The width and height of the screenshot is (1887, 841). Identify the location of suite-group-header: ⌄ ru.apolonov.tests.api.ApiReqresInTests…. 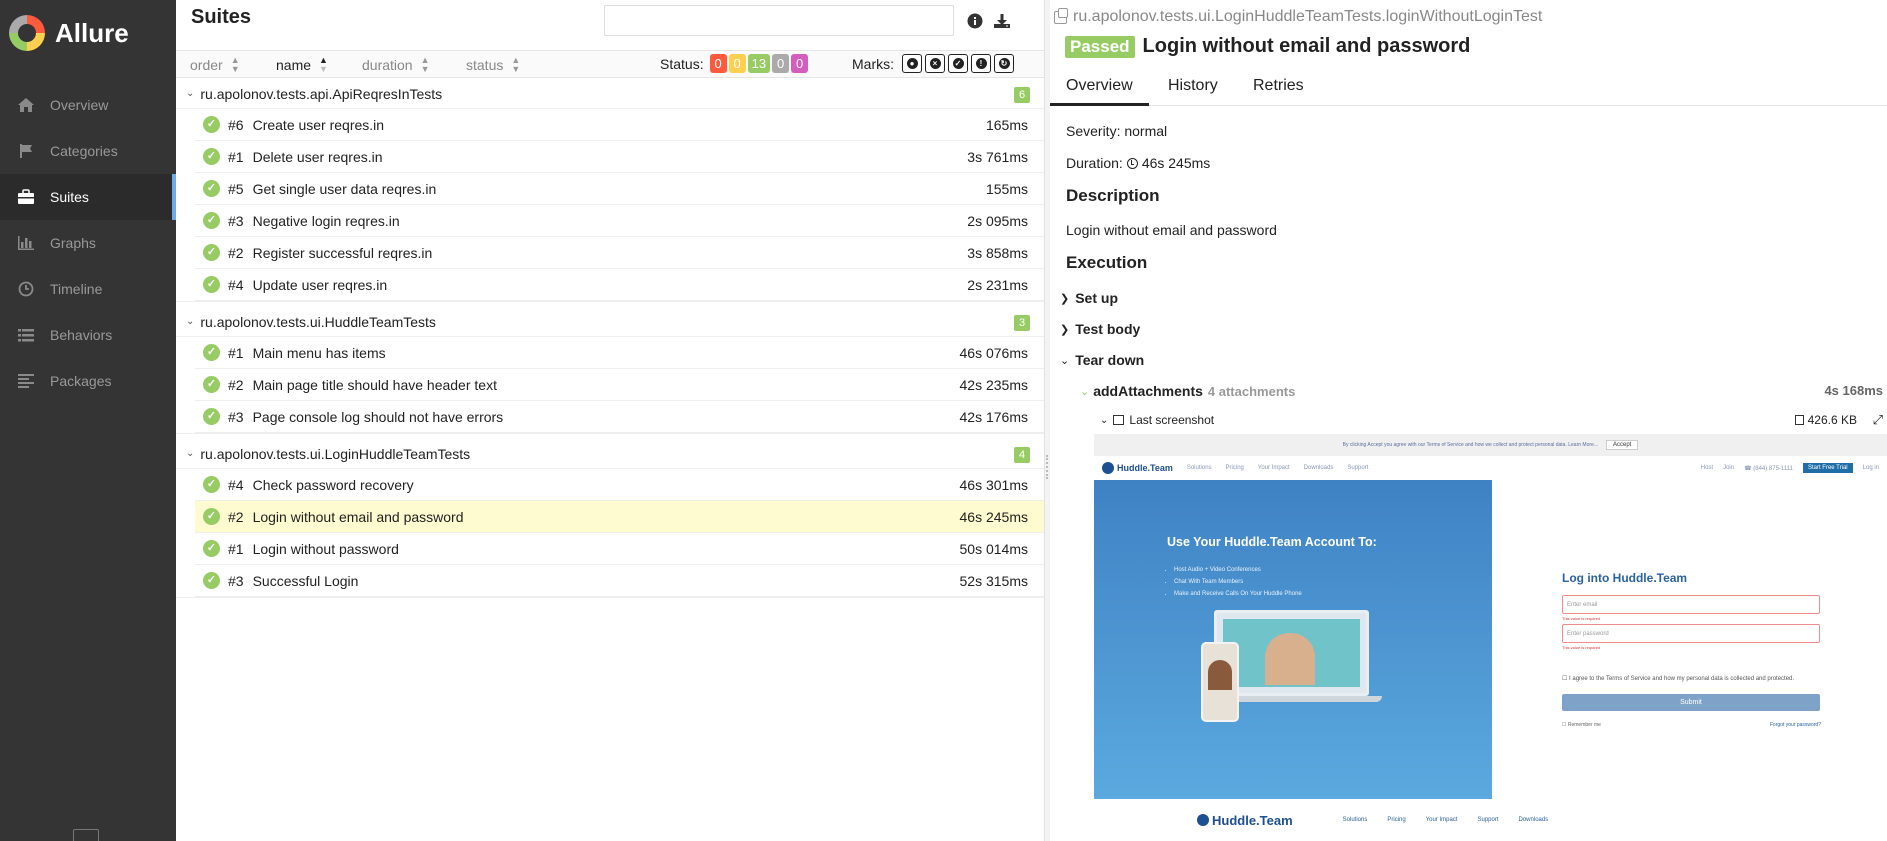
(610, 94).